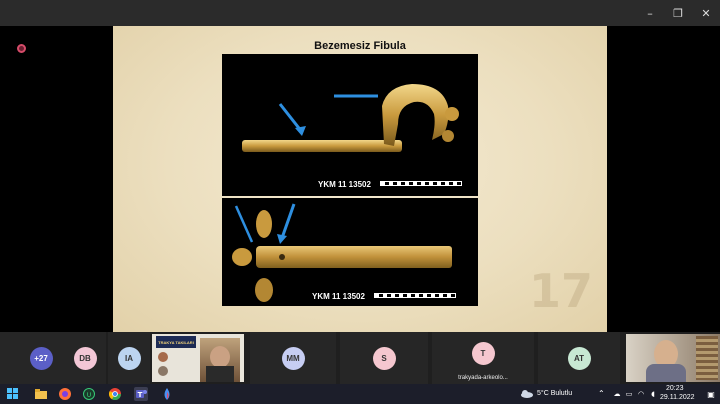  I want to click on scale-bar-top, so click(421, 183).